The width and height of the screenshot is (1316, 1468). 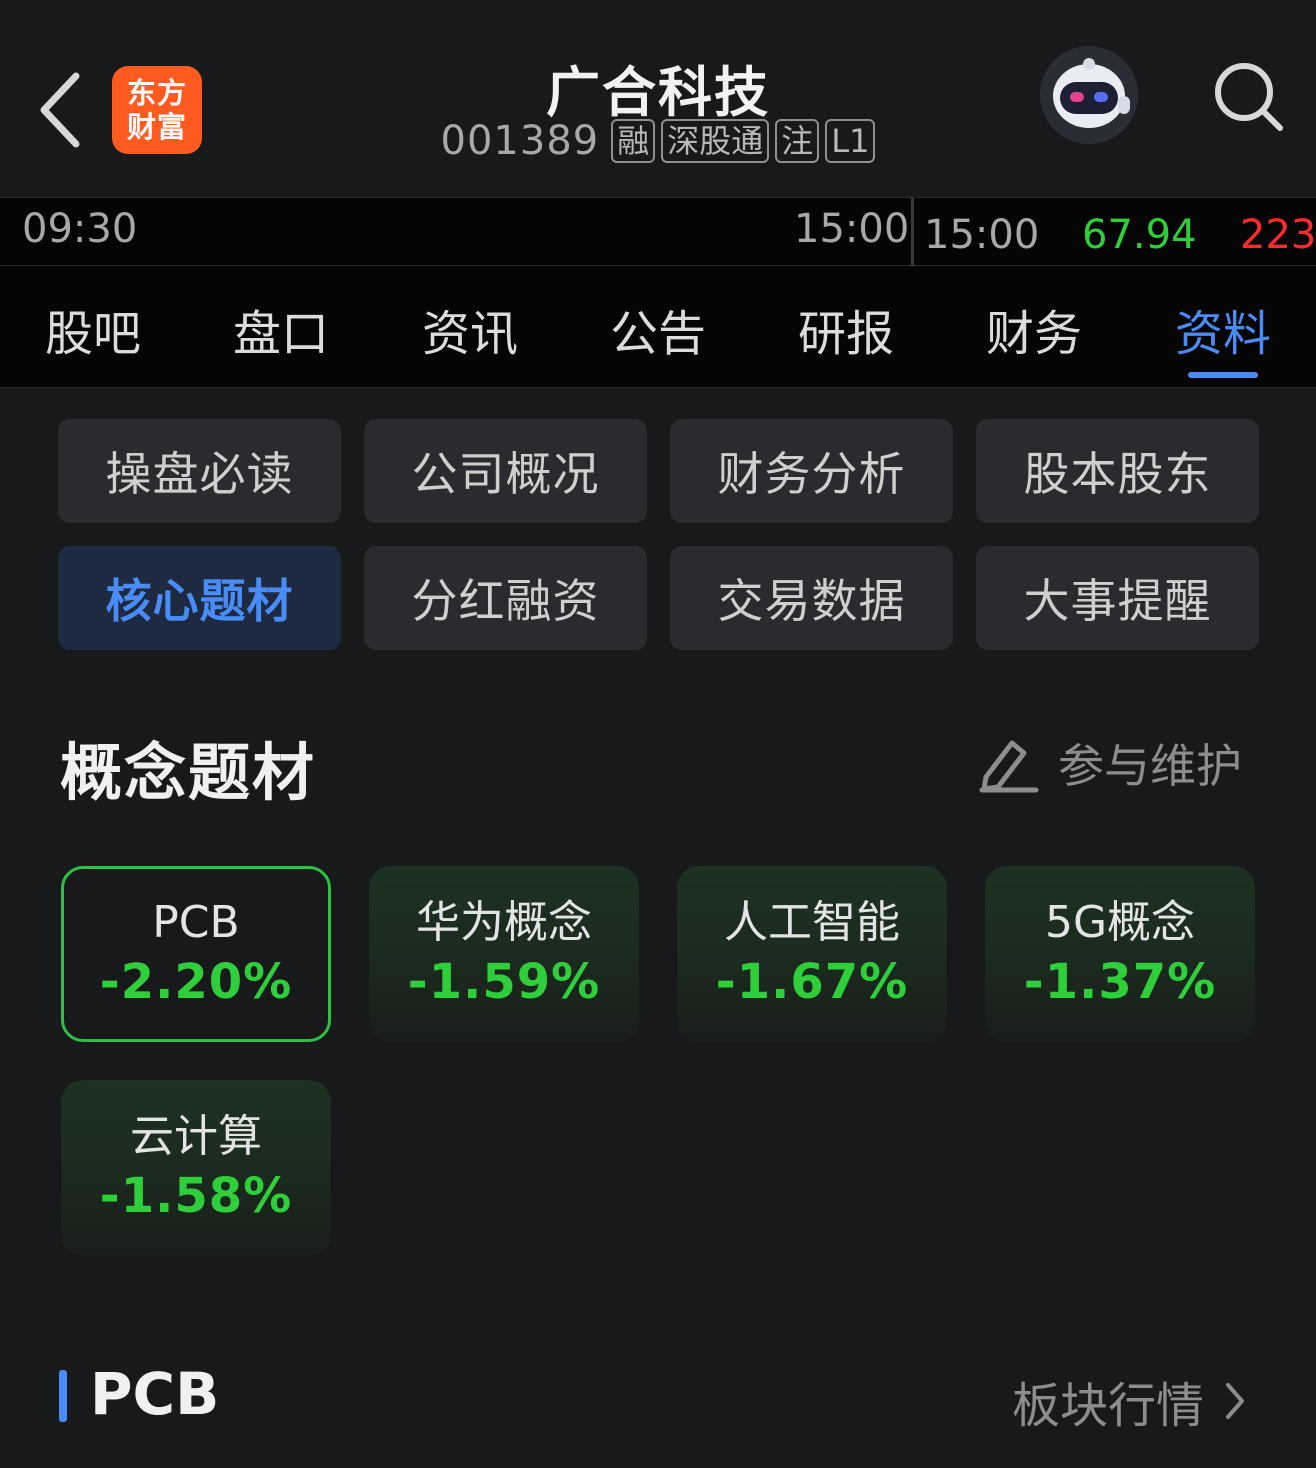 What do you see at coordinates (811, 598) in the screenshot?
I see `section-trading-data: 交易数据` at bounding box center [811, 598].